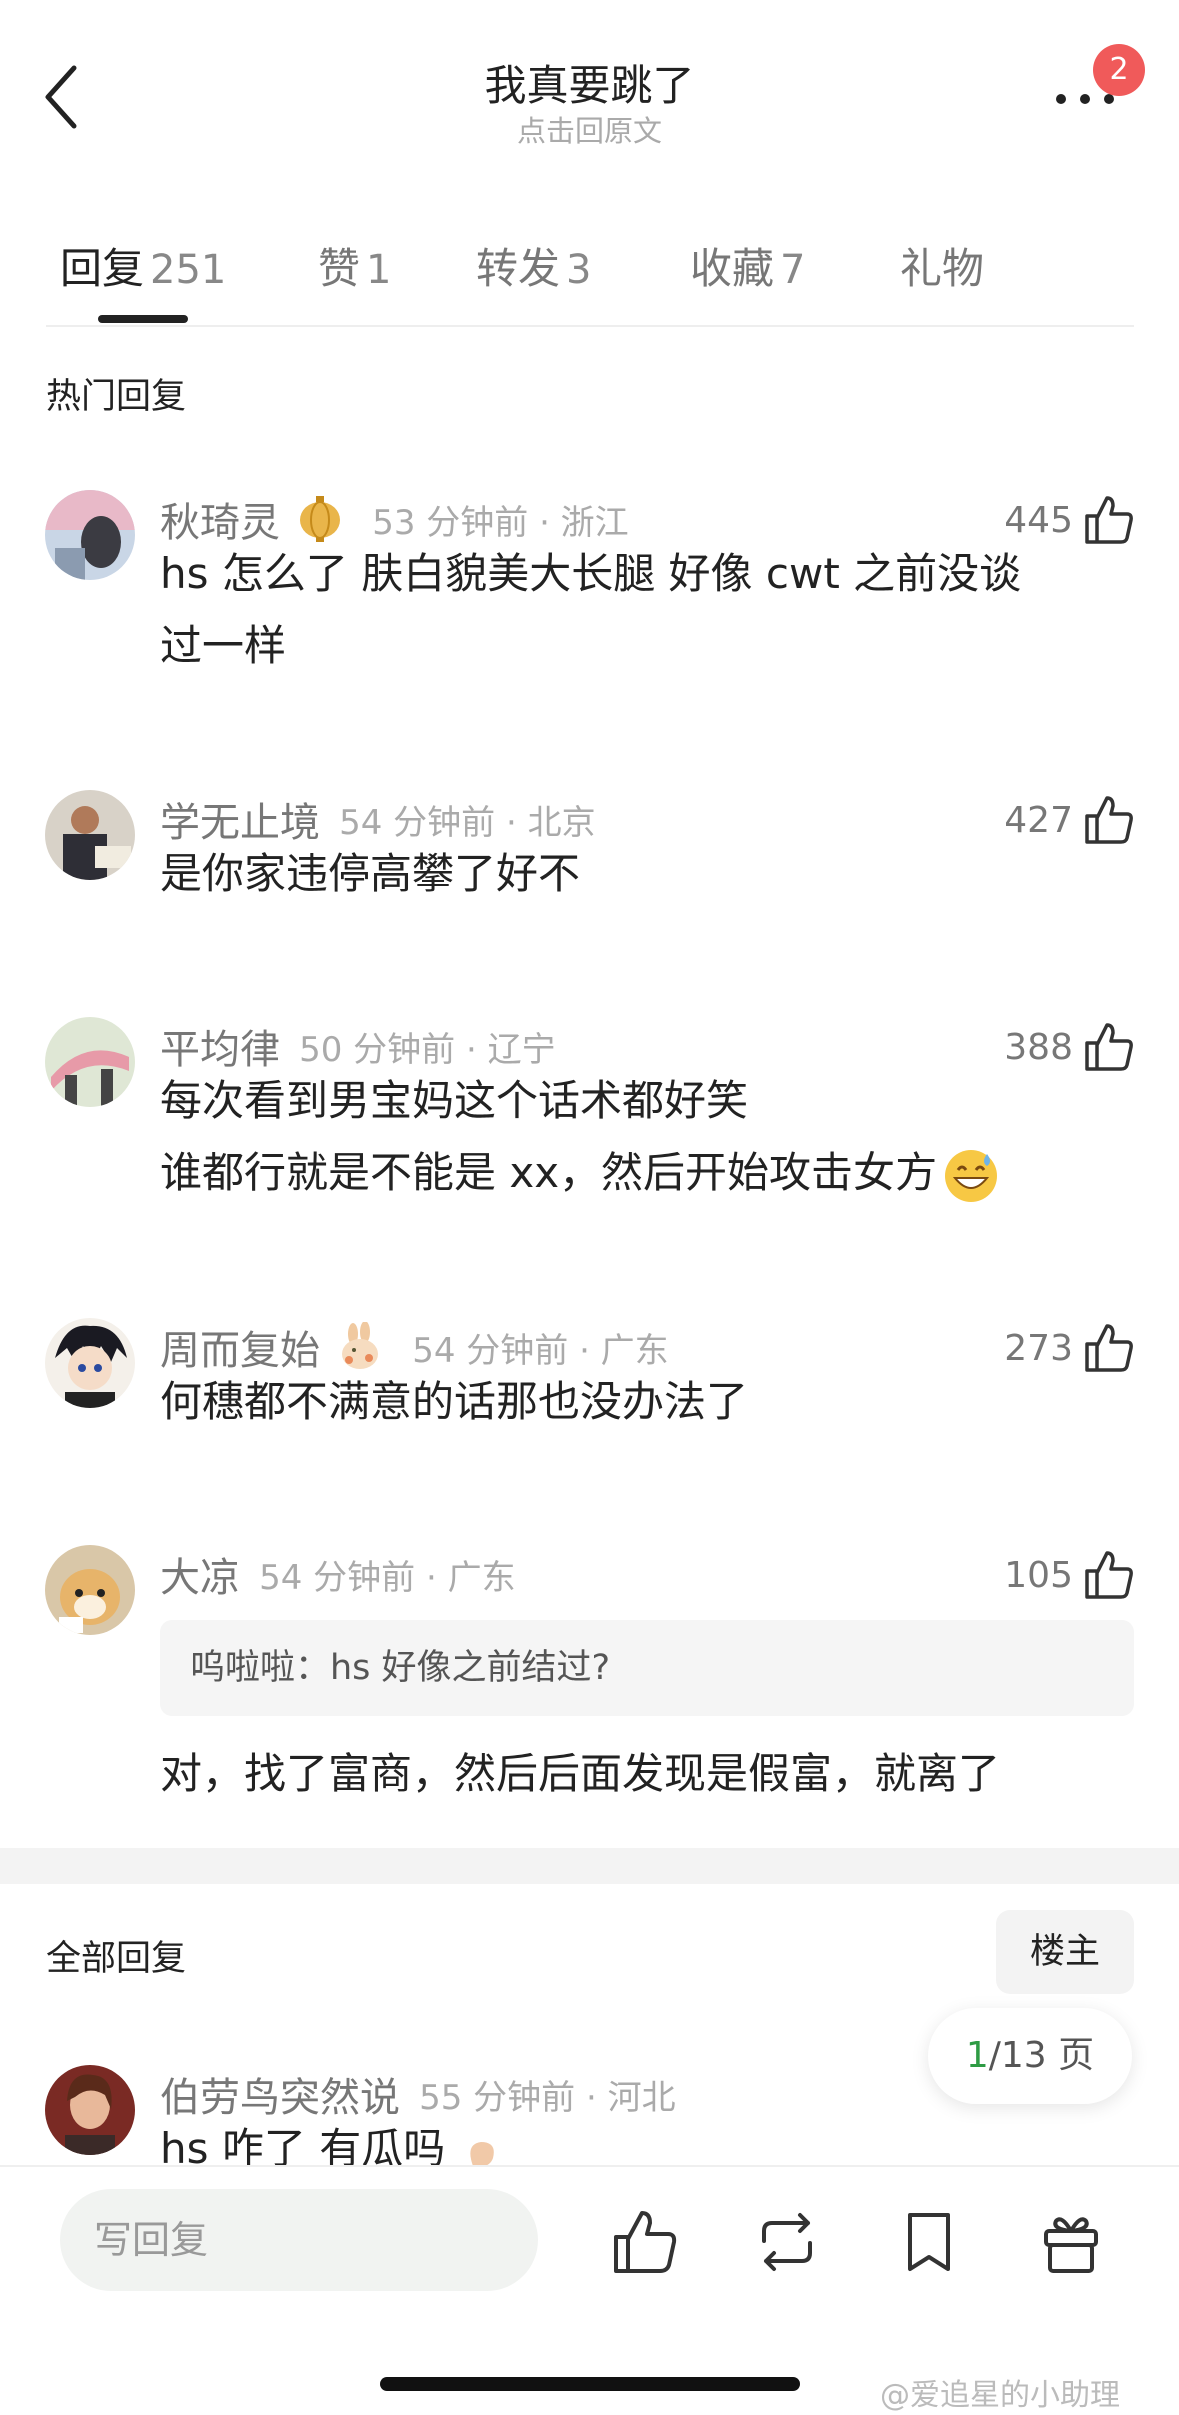 Image resolution: width=1179 pixels, height=2415 pixels. Describe the element at coordinates (590, 326) in the screenshot. I see `divider` at that location.